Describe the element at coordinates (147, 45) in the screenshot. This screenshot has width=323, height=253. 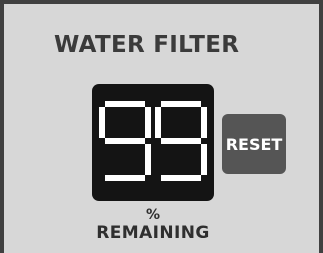
I see `panel-title: WATER FILTER` at that location.